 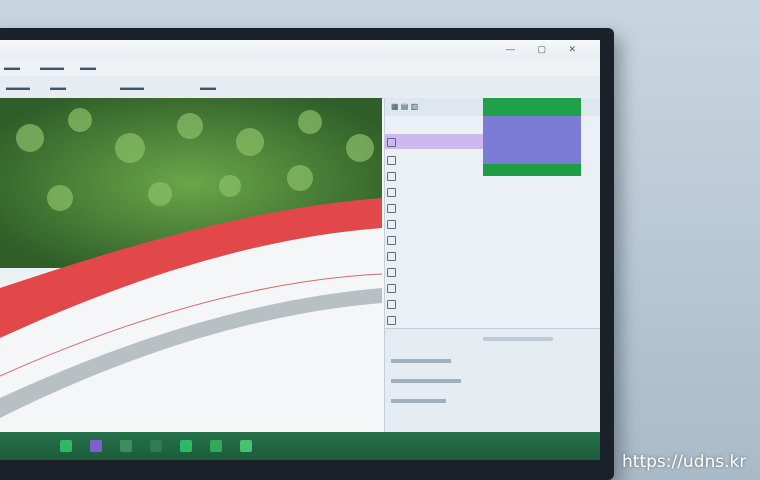 I want to click on taskbar, so click(x=300, y=446).